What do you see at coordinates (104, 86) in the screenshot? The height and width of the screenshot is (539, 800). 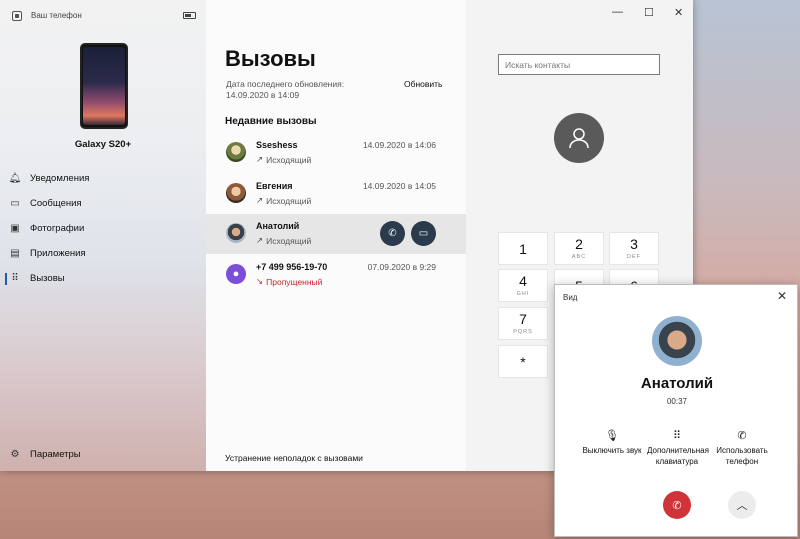 I see `phone-image` at bounding box center [104, 86].